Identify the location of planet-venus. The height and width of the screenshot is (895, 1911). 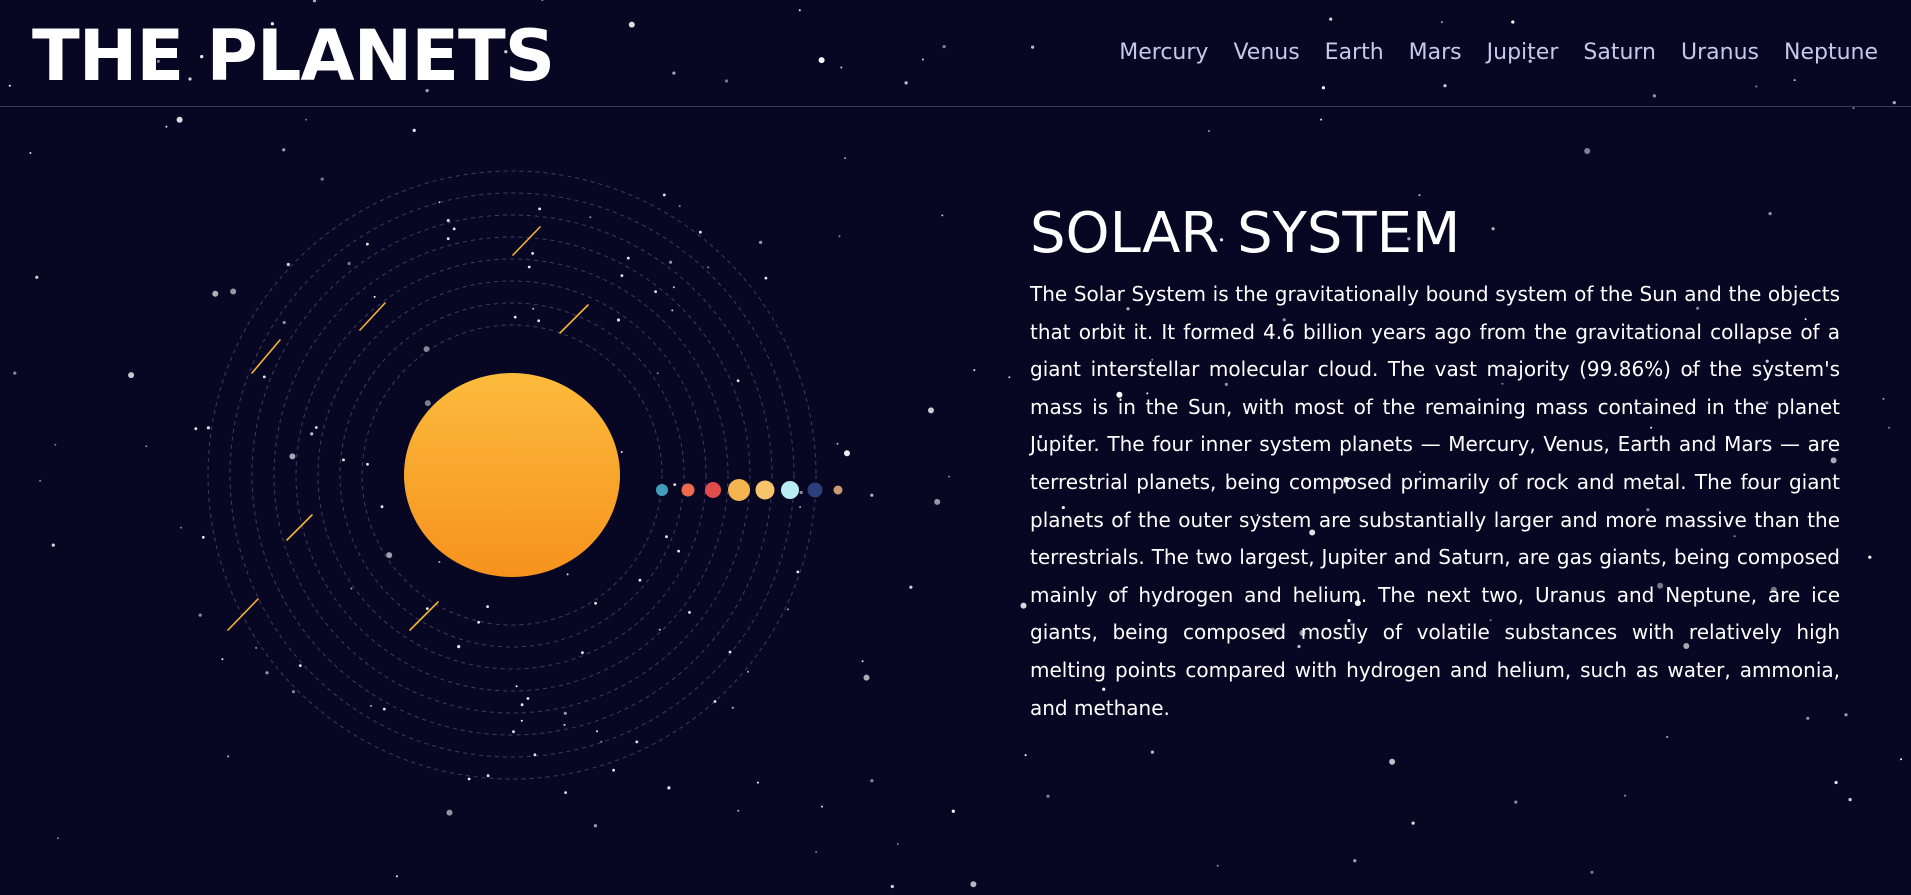
(688, 490).